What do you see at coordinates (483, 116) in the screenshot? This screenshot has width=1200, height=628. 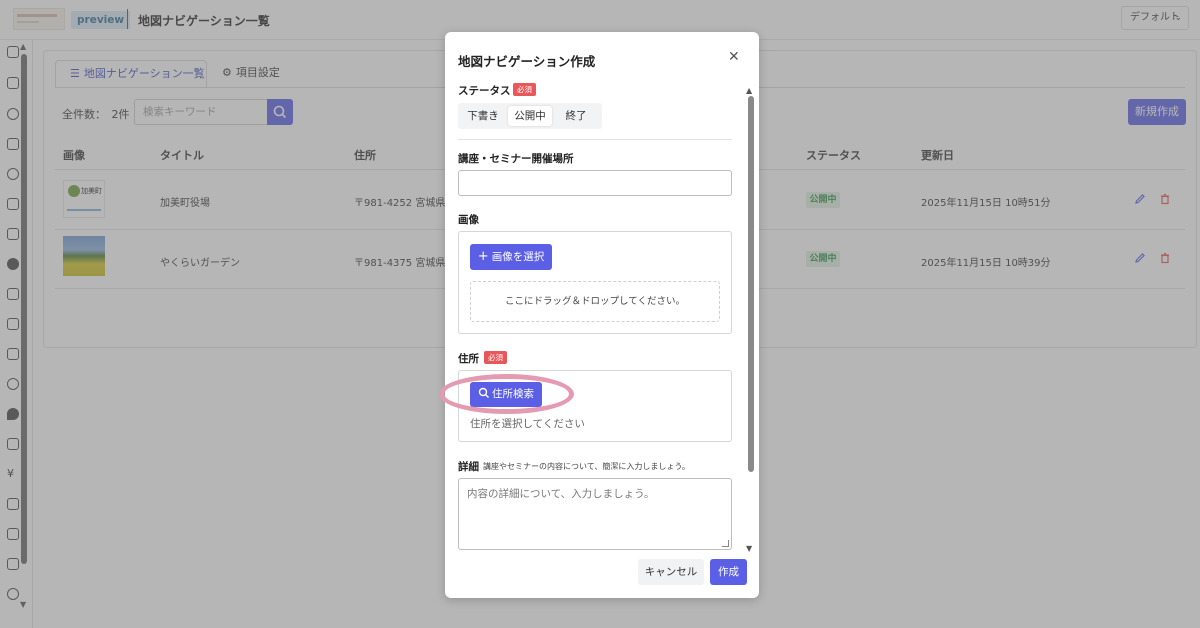 I see `status-option-draft: 下書き` at bounding box center [483, 116].